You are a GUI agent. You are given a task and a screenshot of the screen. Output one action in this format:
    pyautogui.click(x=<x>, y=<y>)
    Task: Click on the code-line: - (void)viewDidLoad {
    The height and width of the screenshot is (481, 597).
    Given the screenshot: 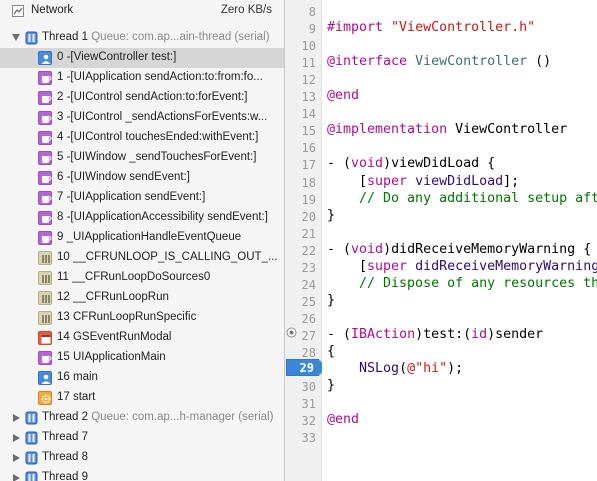 What is the action you would take?
    pyautogui.click(x=411, y=163)
    